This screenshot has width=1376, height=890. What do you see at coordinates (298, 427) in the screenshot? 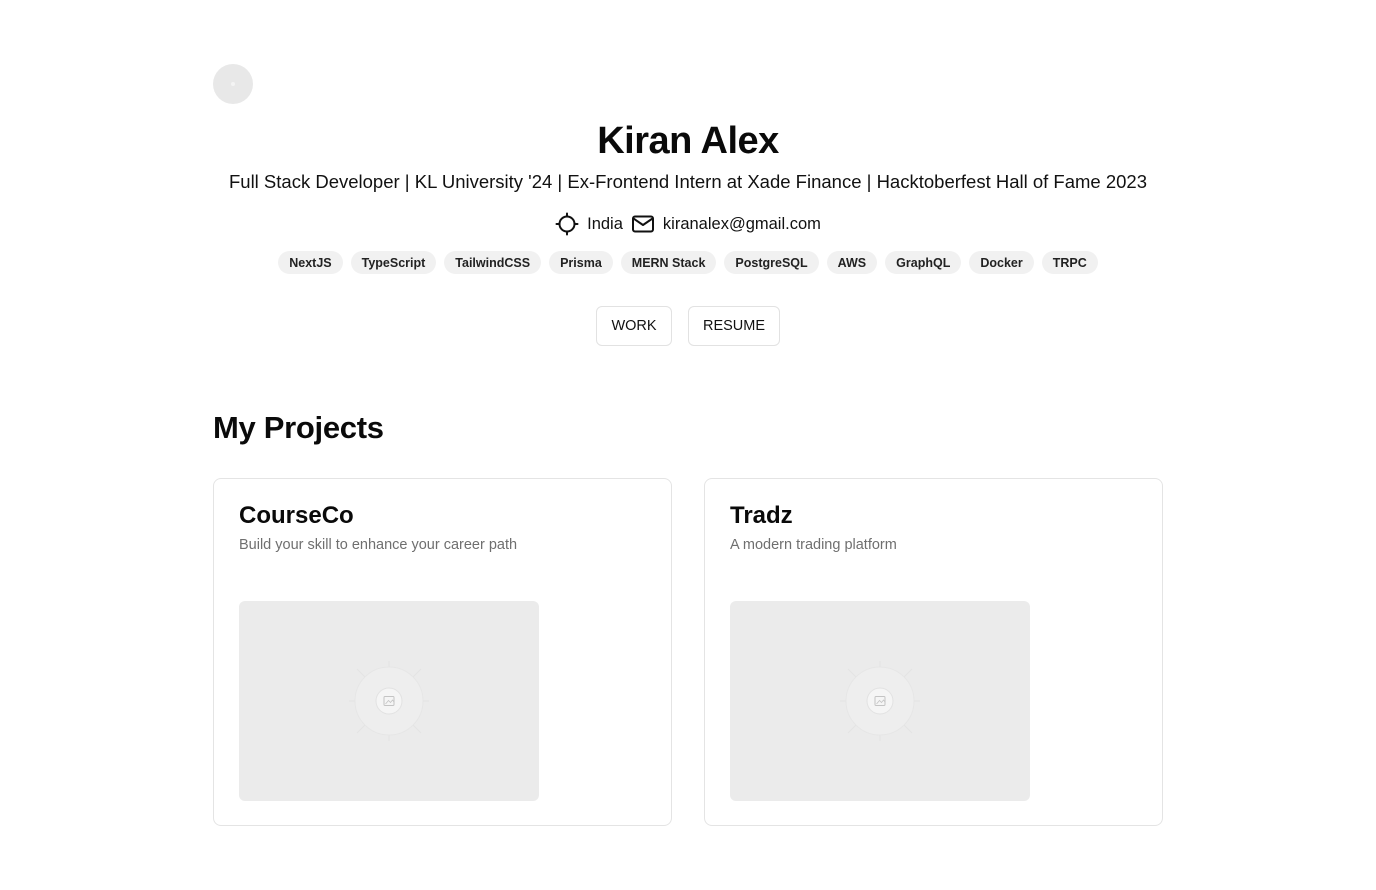
I see `projects-heading: My Projects` at bounding box center [298, 427].